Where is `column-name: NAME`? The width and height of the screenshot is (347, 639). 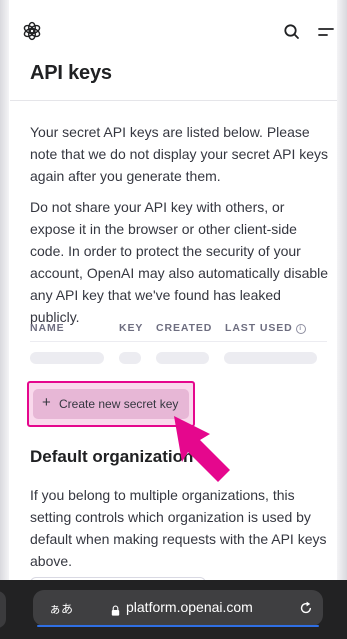 column-name: NAME is located at coordinates (47, 328).